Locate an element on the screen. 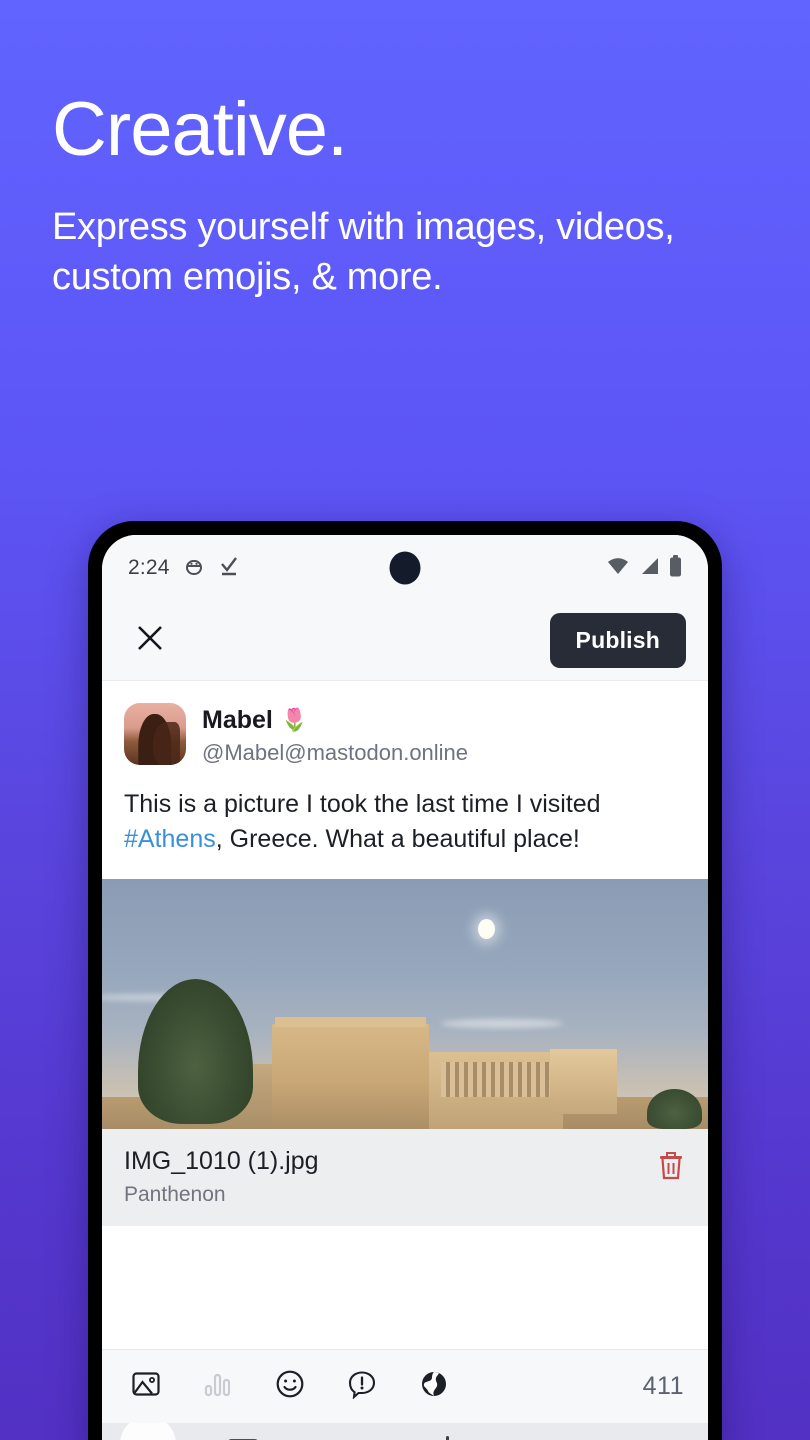 This screenshot has height=1440, width=810. close-button is located at coordinates (150, 641).